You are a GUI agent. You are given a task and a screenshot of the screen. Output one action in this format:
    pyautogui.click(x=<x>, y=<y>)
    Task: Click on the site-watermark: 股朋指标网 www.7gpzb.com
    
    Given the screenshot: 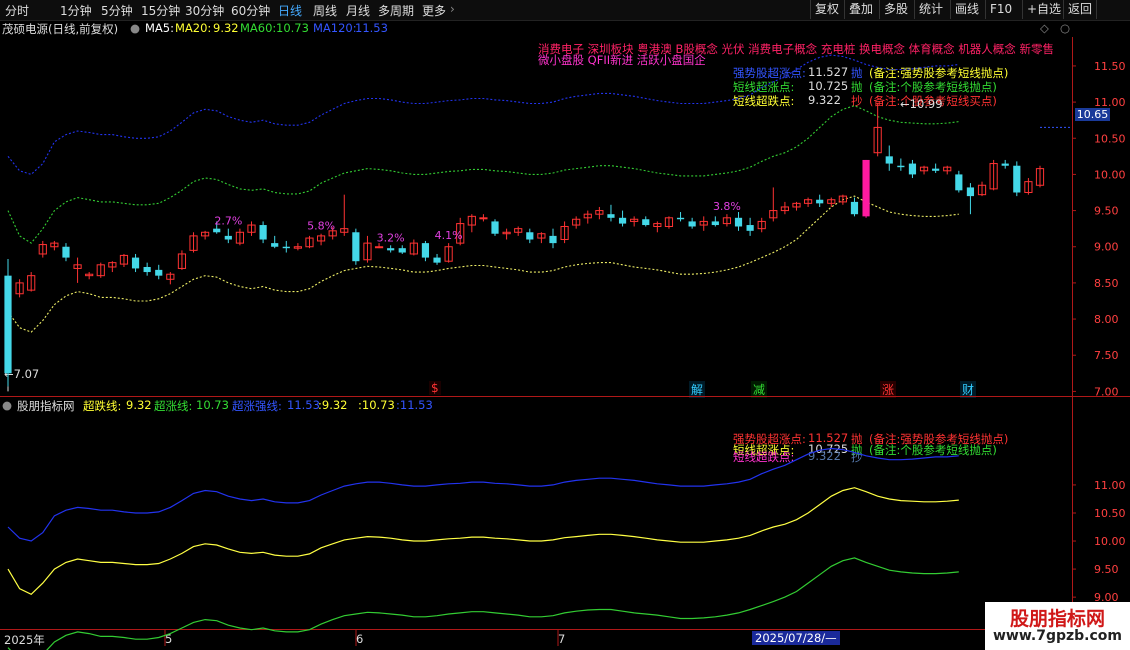 What is the action you would take?
    pyautogui.click(x=1057, y=626)
    